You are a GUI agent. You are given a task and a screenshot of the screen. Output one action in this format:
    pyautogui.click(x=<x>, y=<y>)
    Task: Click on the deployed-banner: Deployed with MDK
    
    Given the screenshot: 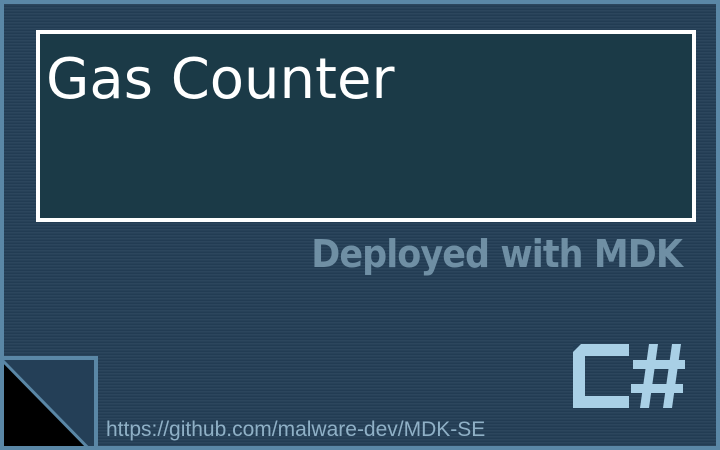 What is the action you would take?
    pyautogui.click(x=497, y=254)
    